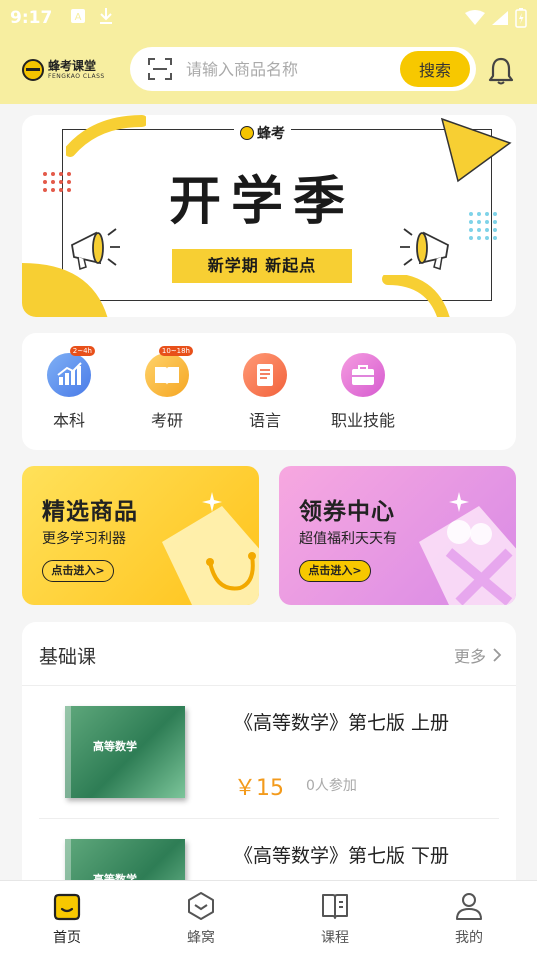 Image resolution: width=537 pixels, height=956 pixels. Describe the element at coordinates (286, 69) in the screenshot. I see `search-input` at that location.